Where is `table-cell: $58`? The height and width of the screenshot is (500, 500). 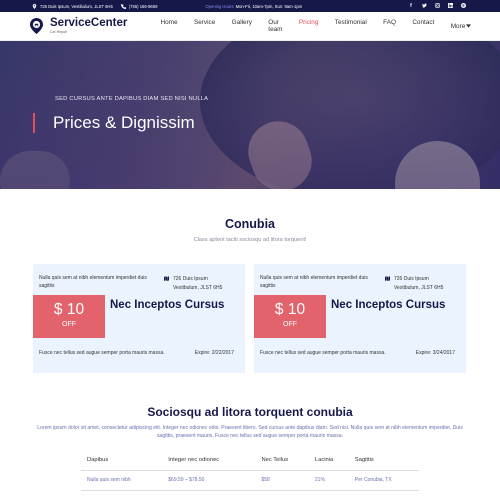 table-cell: $58 is located at coordinates (282, 480).